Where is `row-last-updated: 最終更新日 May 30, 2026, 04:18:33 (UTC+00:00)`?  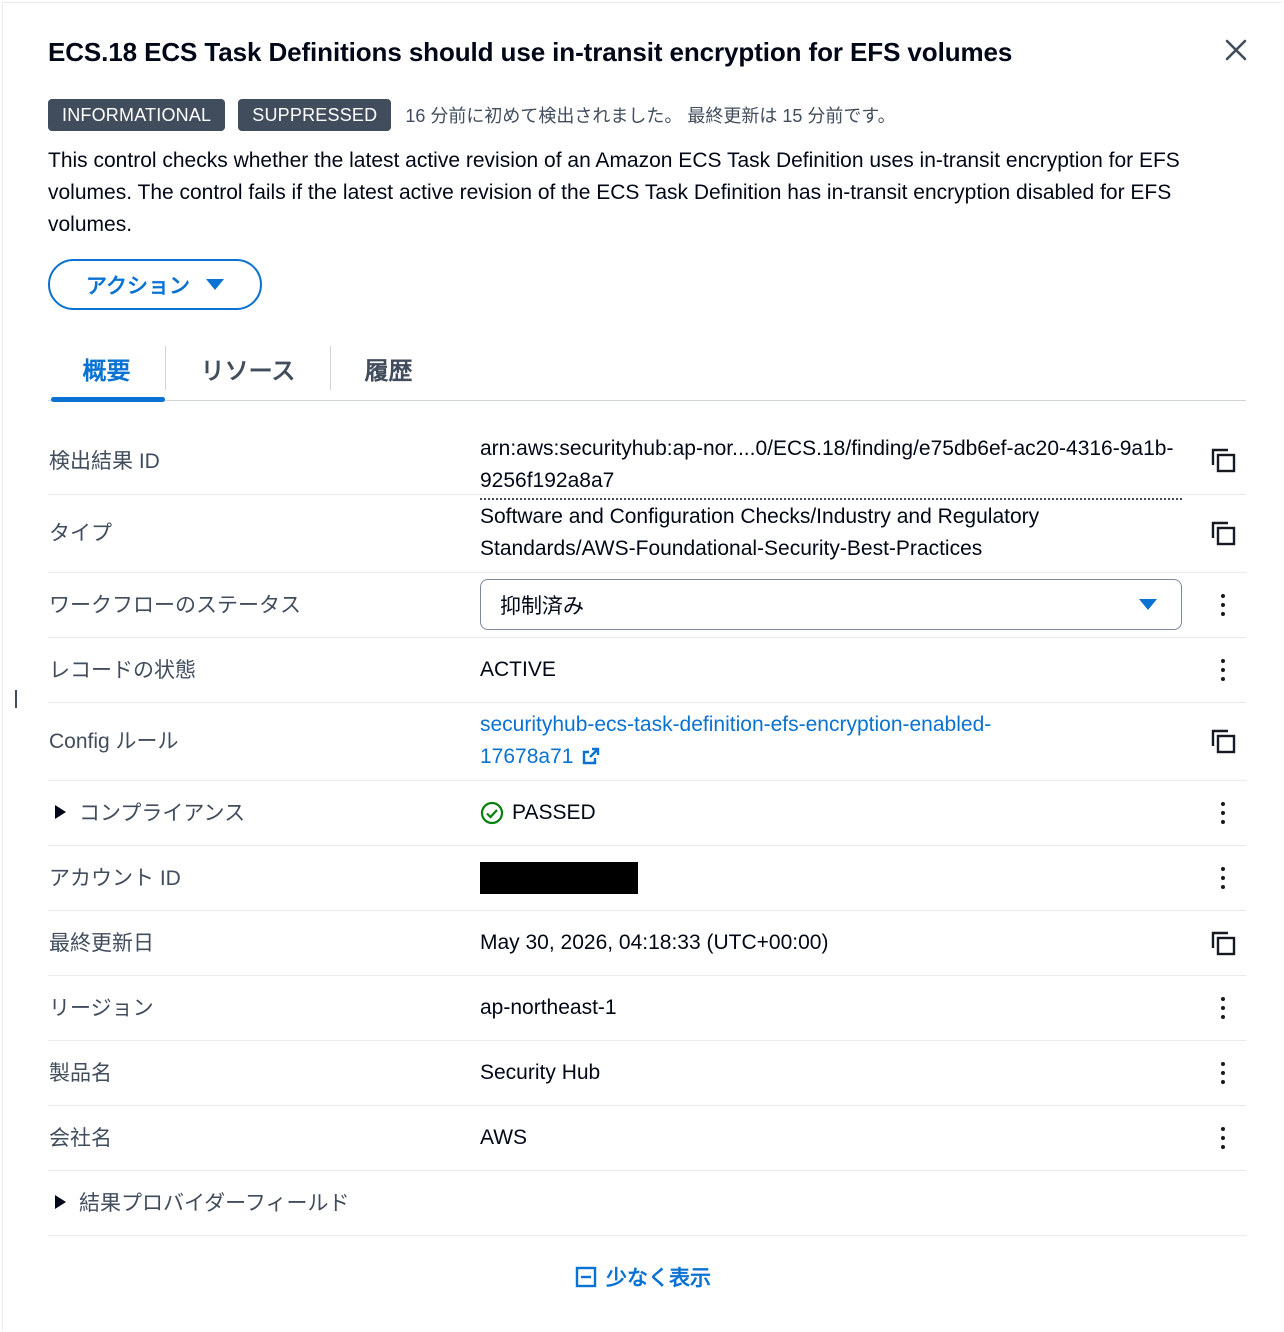
row-last-updated: 最終更新日 May 30, 2026, 04:18:33 (UTC+00:00) is located at coordinates (647, 943).